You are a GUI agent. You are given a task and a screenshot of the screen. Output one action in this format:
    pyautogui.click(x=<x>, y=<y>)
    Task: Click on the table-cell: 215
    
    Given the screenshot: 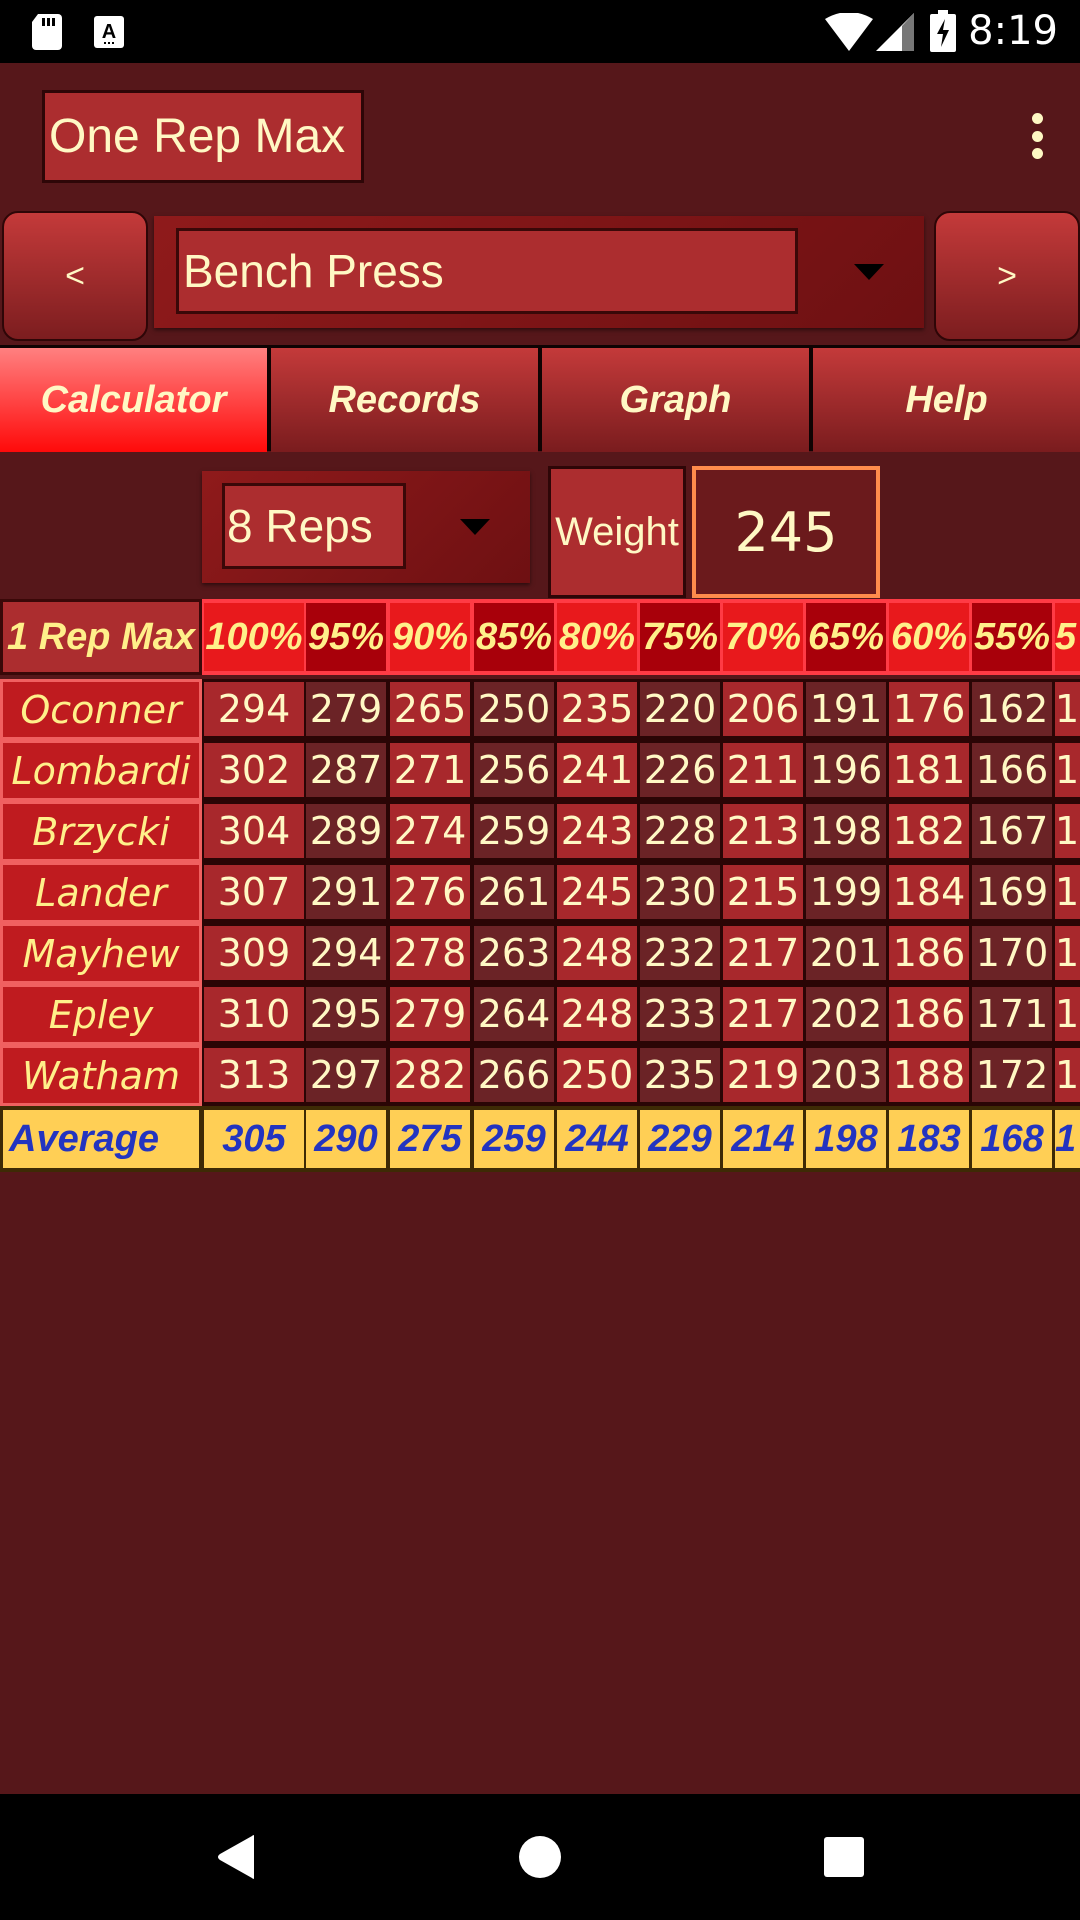 What is the action you would take?
    pyautogui.click(x=763, y=892)
    